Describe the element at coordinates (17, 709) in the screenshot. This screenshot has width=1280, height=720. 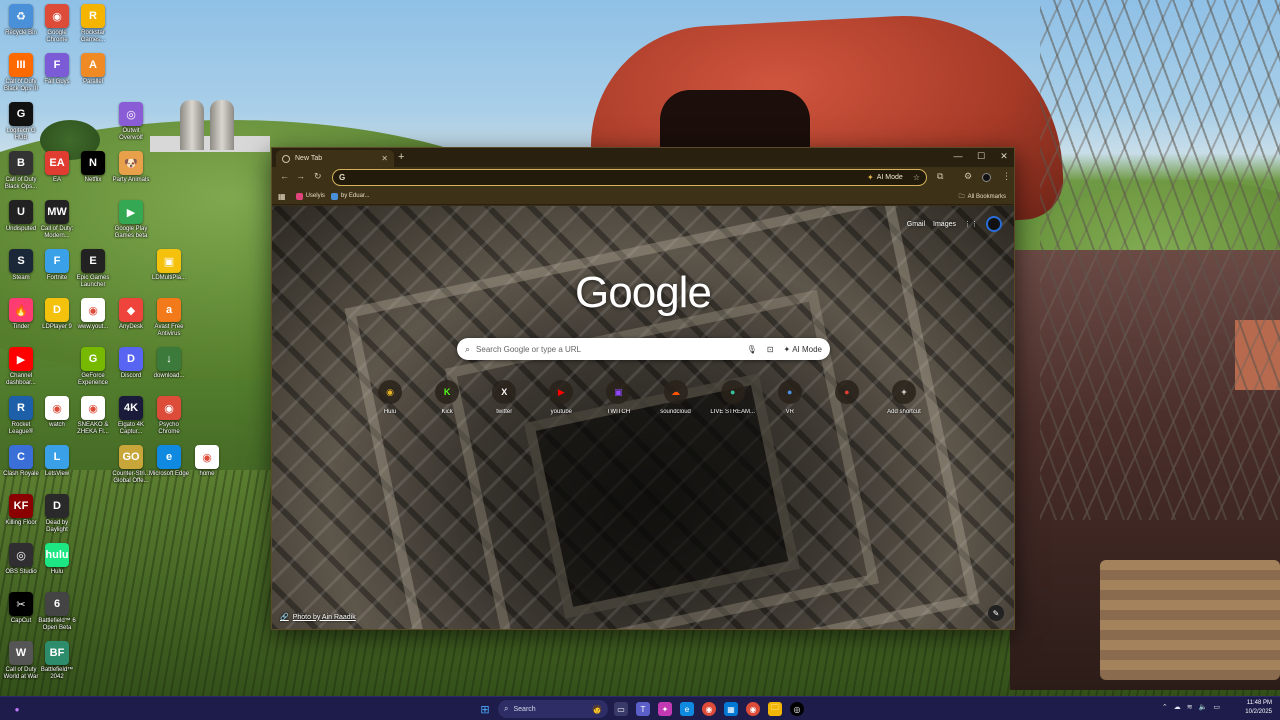
I see `widgets-icon: ●` at that location.